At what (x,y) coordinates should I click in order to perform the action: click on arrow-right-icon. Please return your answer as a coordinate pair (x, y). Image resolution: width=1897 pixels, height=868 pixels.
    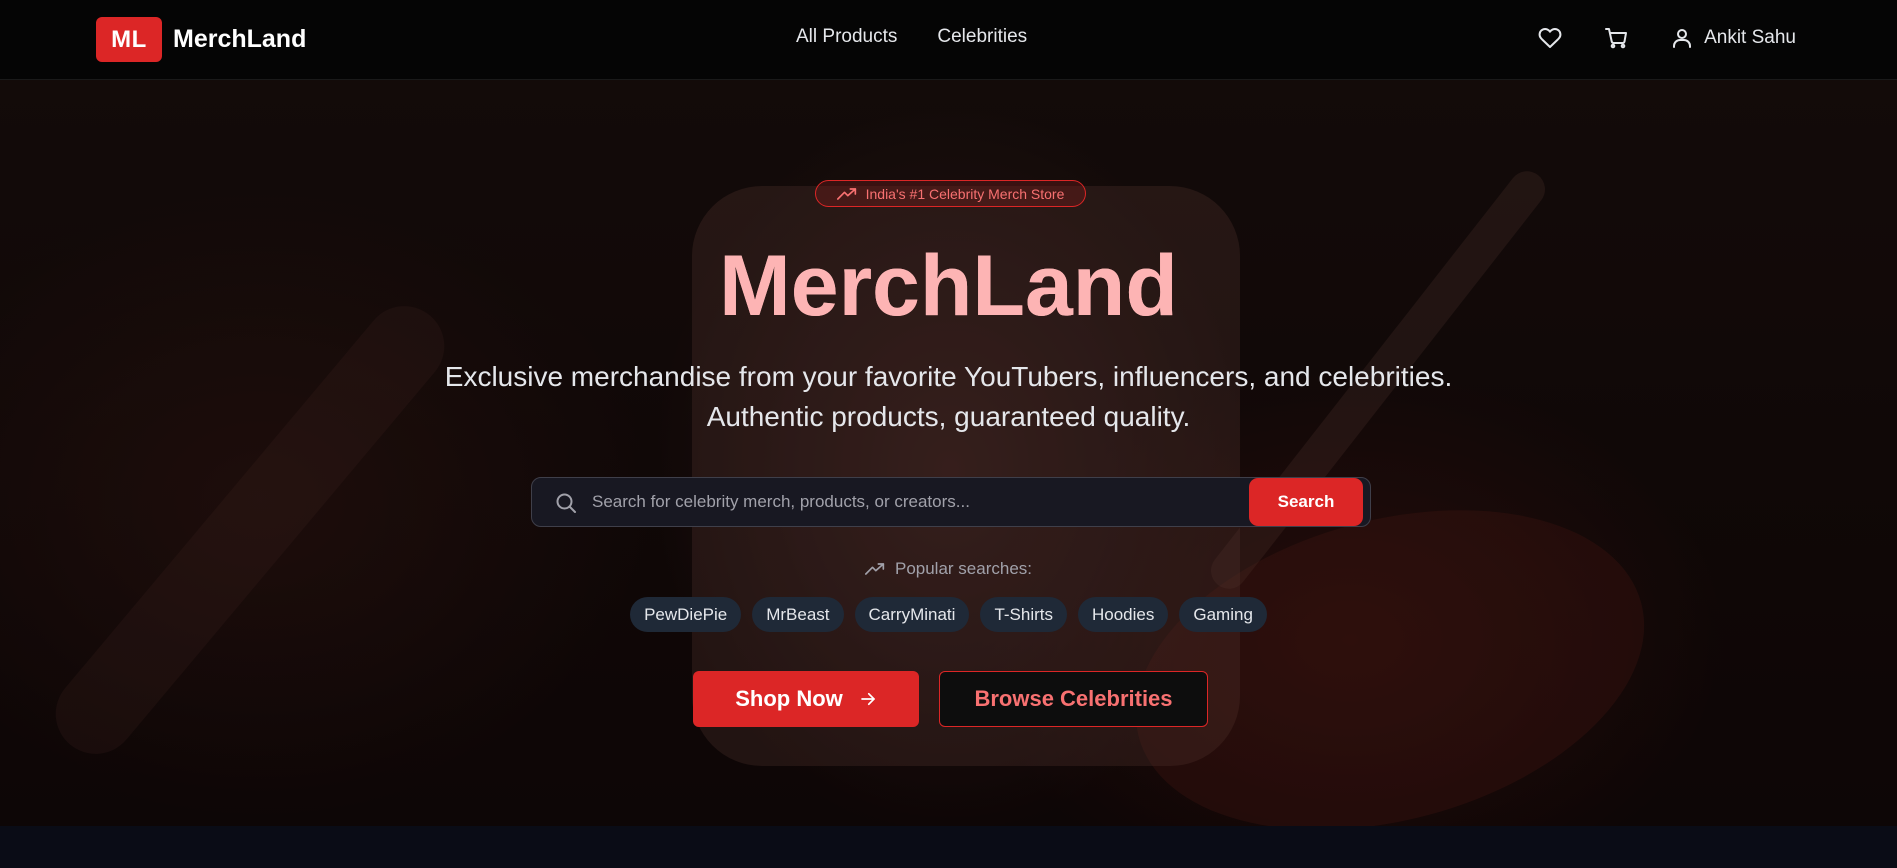
    Looking at the image, I should click on (867, 699).